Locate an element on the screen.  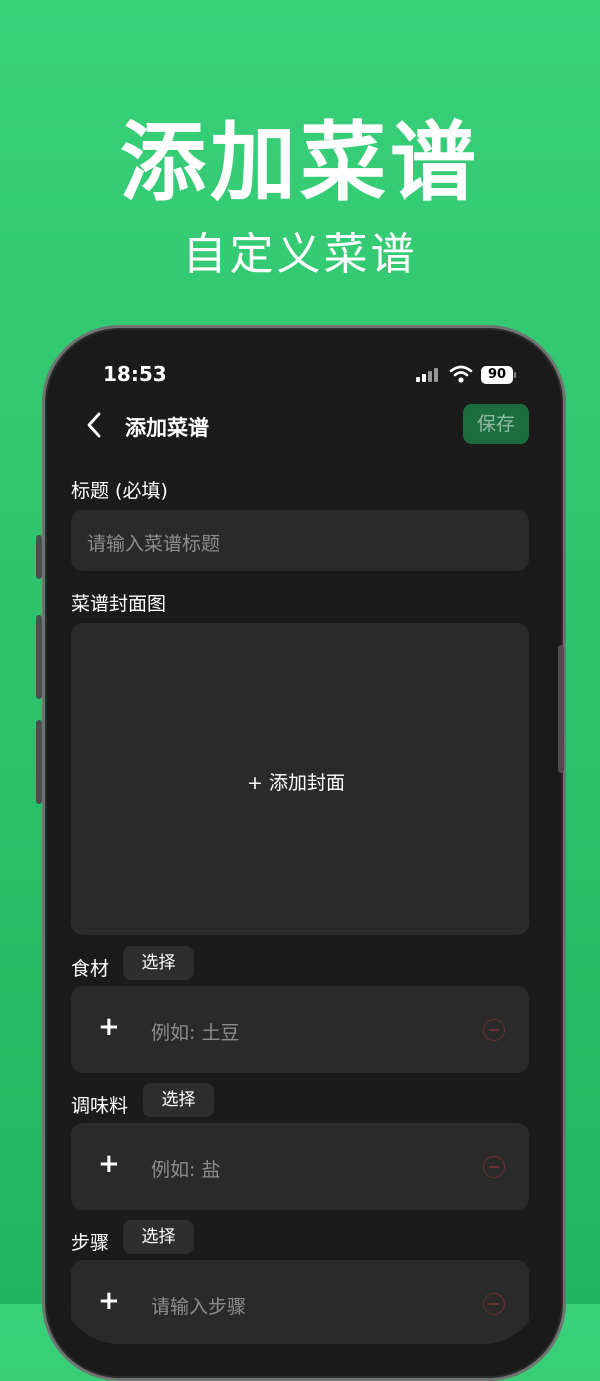
save-button: 保存 is located at coordinates (496, 424).